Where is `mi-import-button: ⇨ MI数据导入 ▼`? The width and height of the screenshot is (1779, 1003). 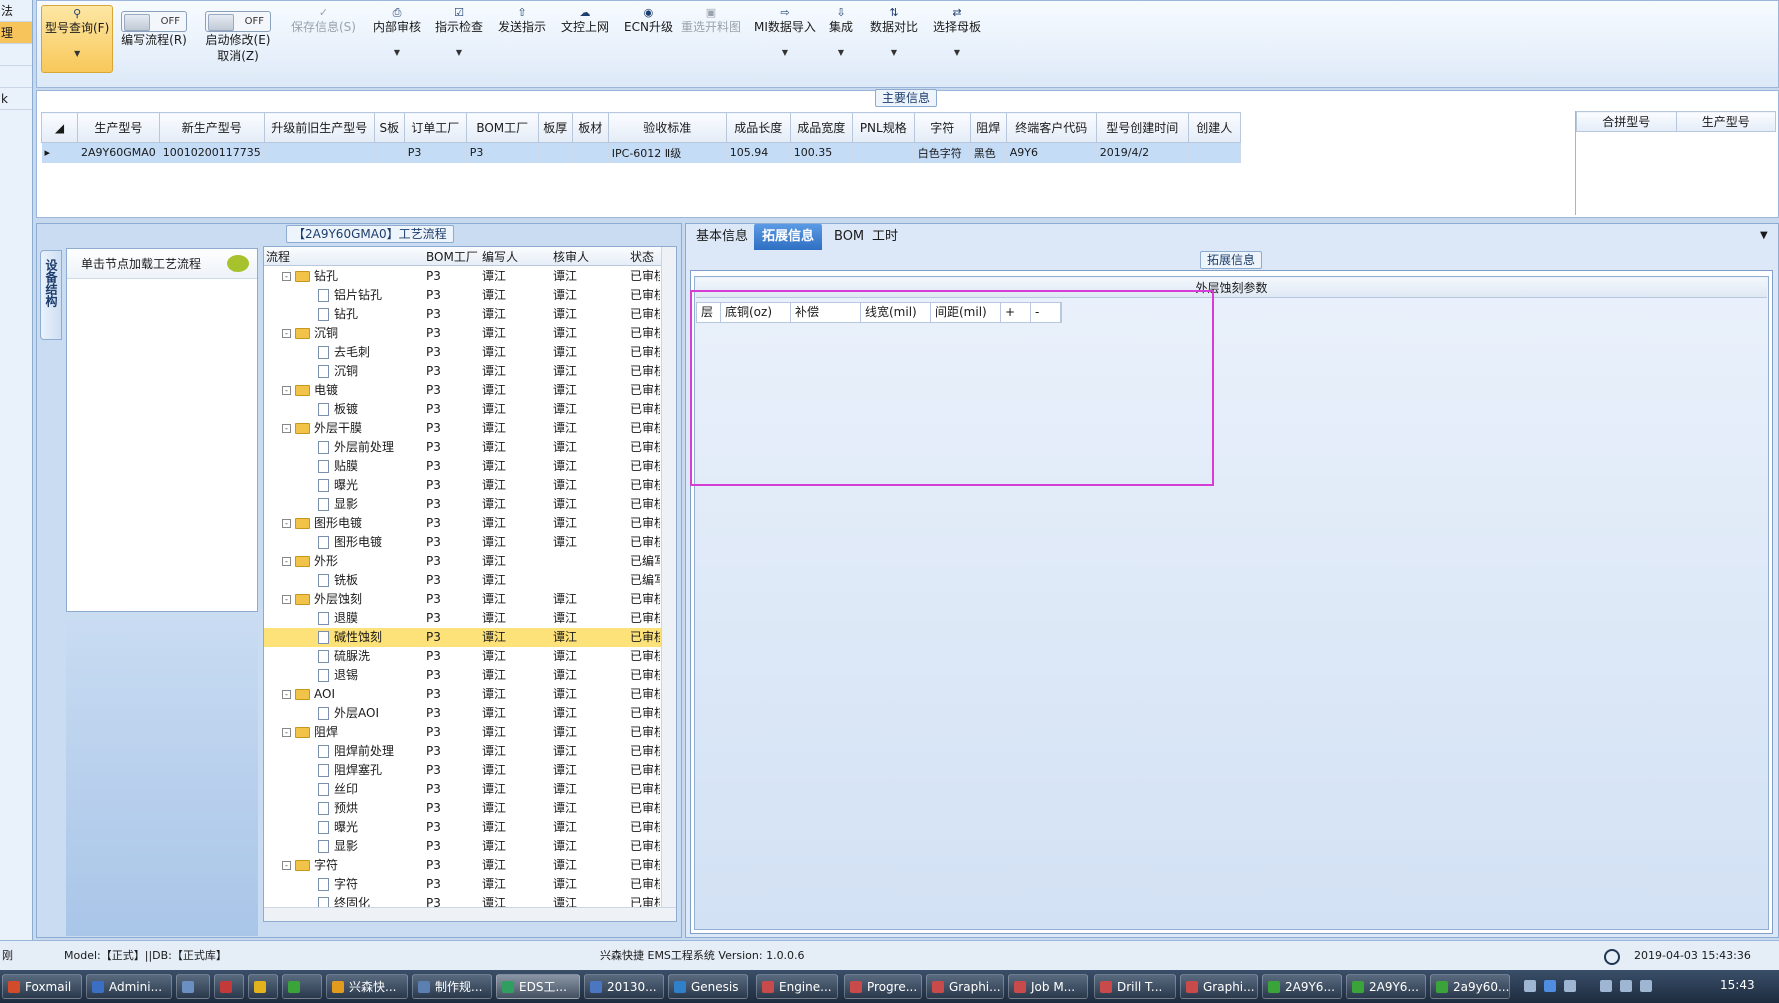 mi-import-button: ⇨ MI数据导入 ▼ is located at coordinates (785, 33).